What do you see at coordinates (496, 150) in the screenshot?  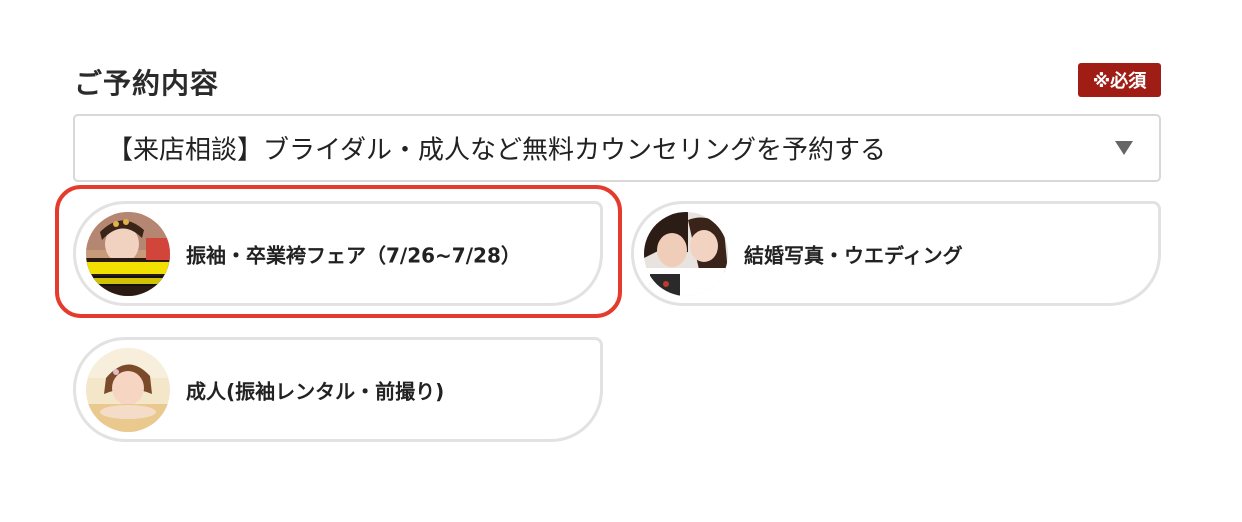 I see `select-value: 【来店相談】ブライダル・成人など無料カウンセリングを予約する` at bounding box center [496, 150].